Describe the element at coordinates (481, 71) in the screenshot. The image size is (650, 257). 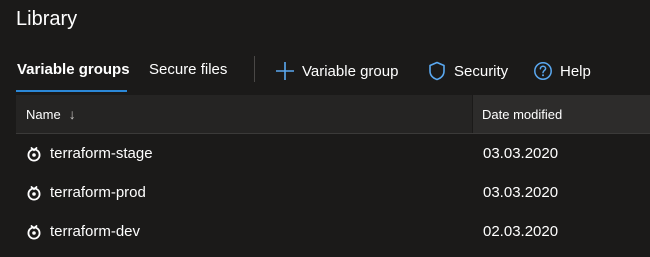
I see `security-label: Security` at that location.